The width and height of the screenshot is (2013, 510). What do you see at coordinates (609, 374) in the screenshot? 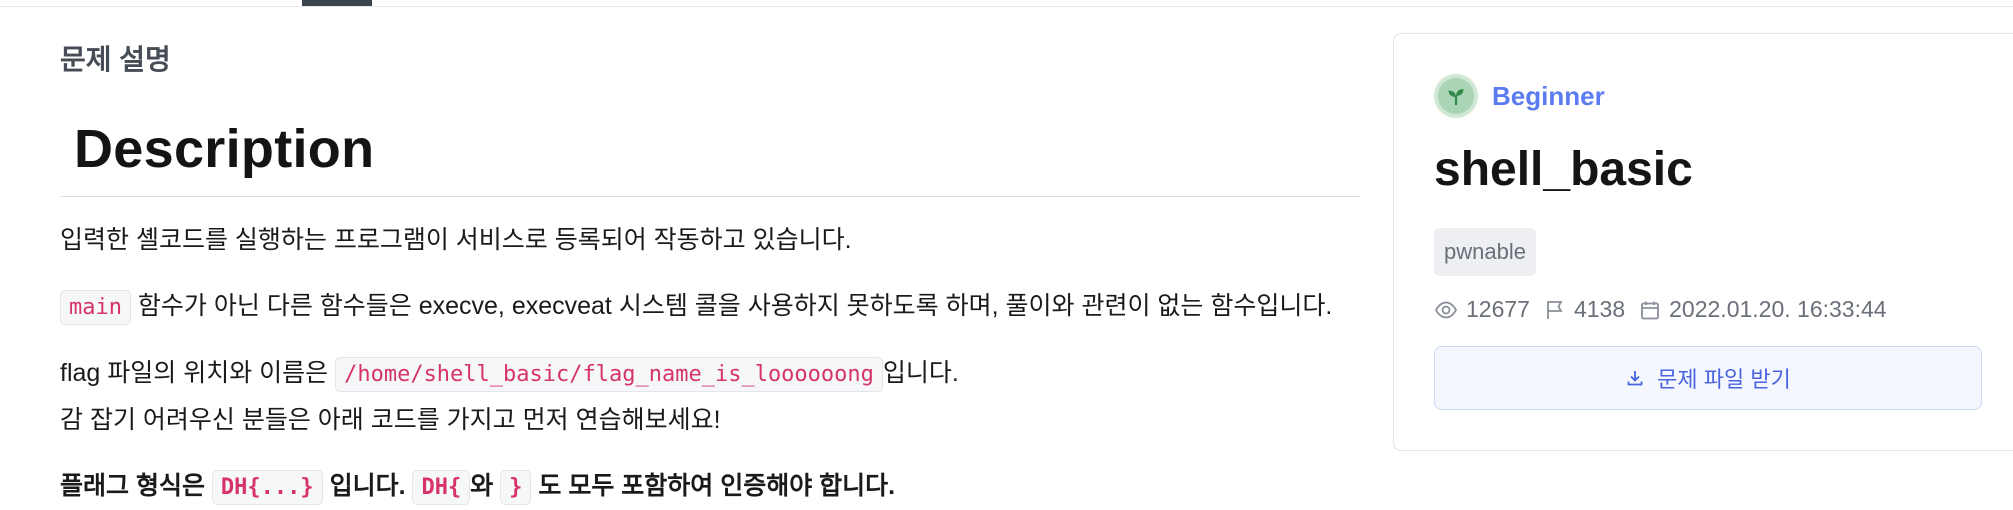
I see `inline-code-flag-path: /home/shell_basic/flag_name_is_loooooong` at bounding box center [609, 374].